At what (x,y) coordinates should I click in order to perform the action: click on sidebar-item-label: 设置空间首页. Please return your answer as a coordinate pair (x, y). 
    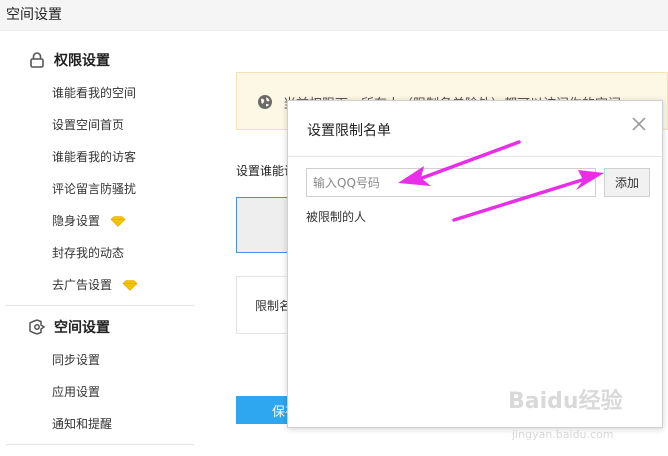
    Looking at the image, I should click on (88, 125).